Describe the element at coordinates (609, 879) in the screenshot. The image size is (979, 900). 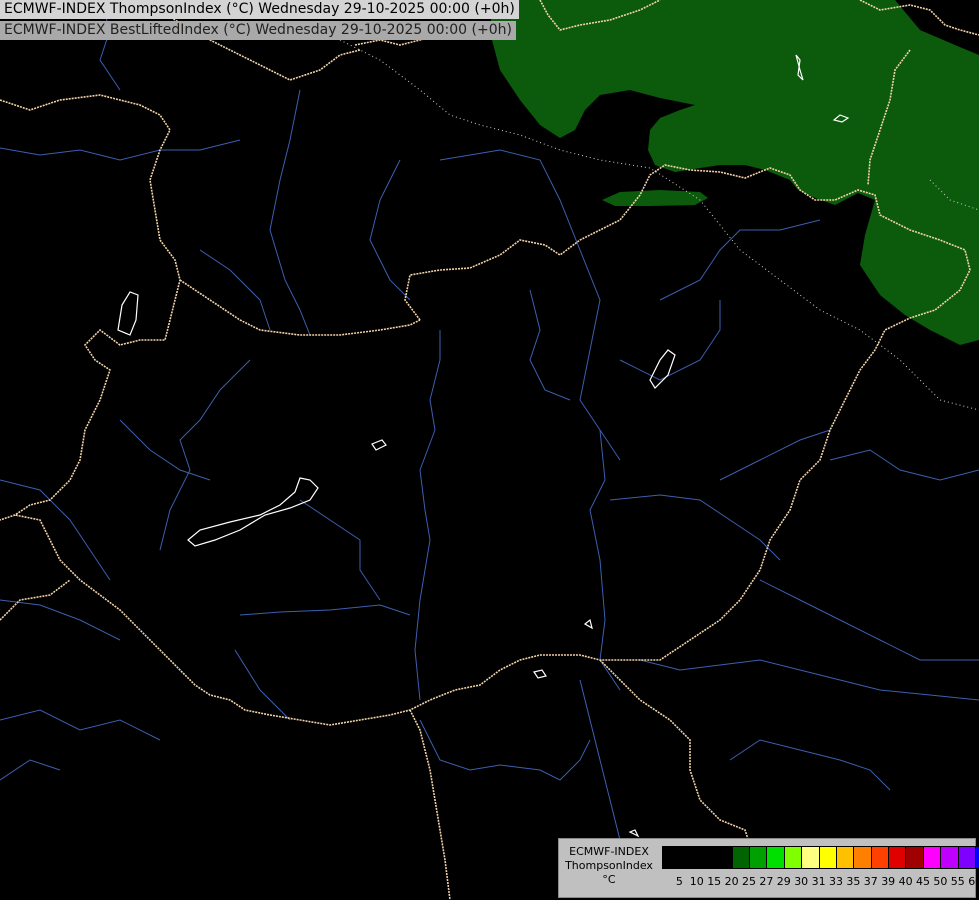
I see `legend-label-line: °C` at that location.